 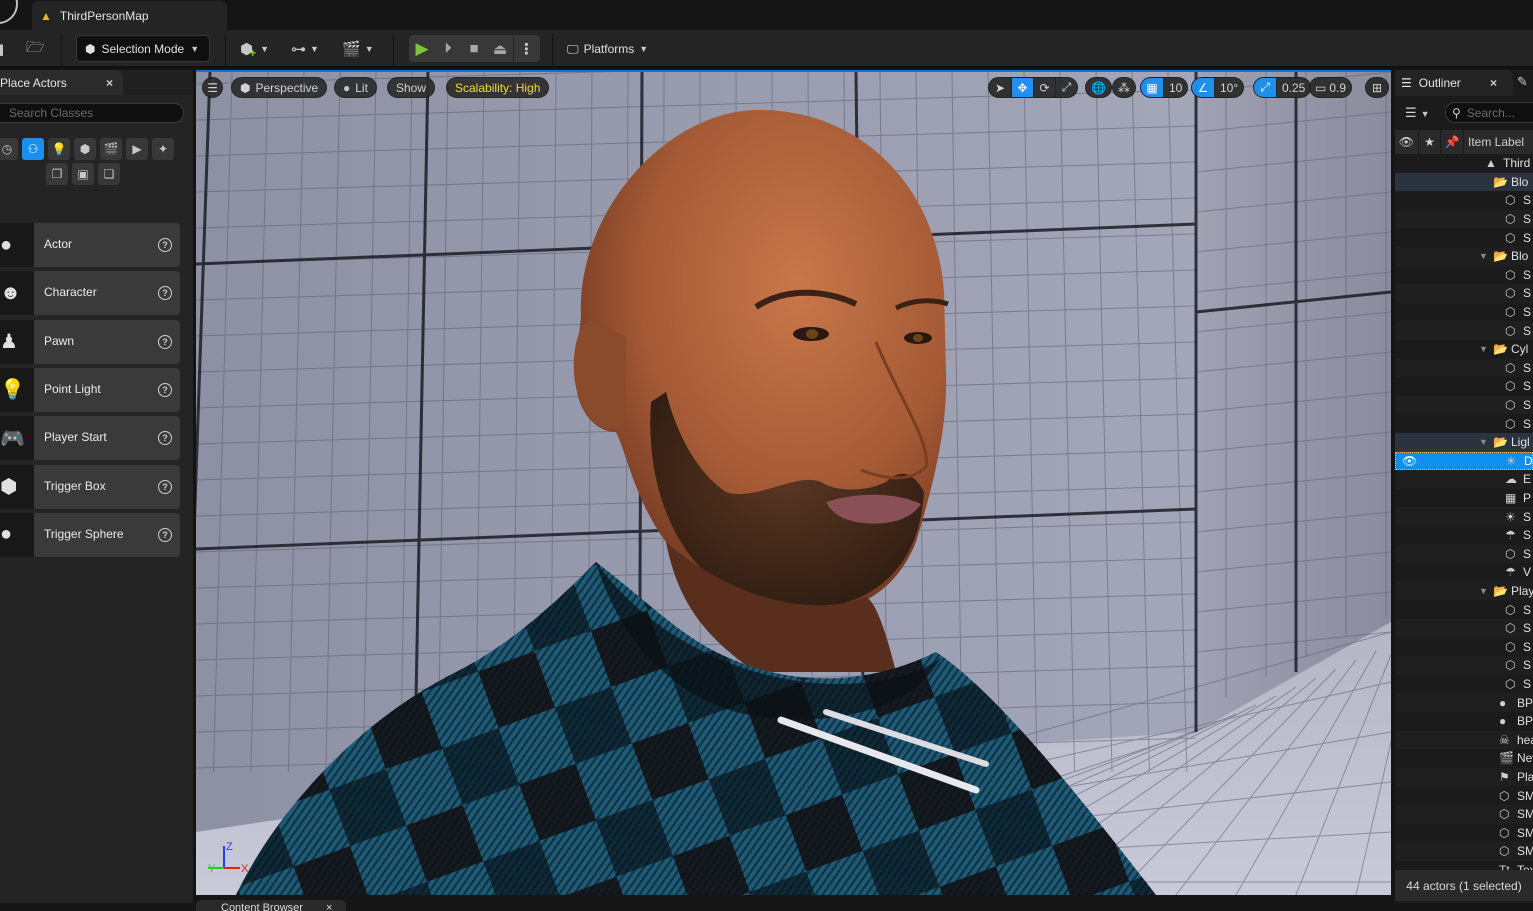 I want to click on outliner-folder-row: ▼ 📂 Ligl, so click(x=1464, y=442).